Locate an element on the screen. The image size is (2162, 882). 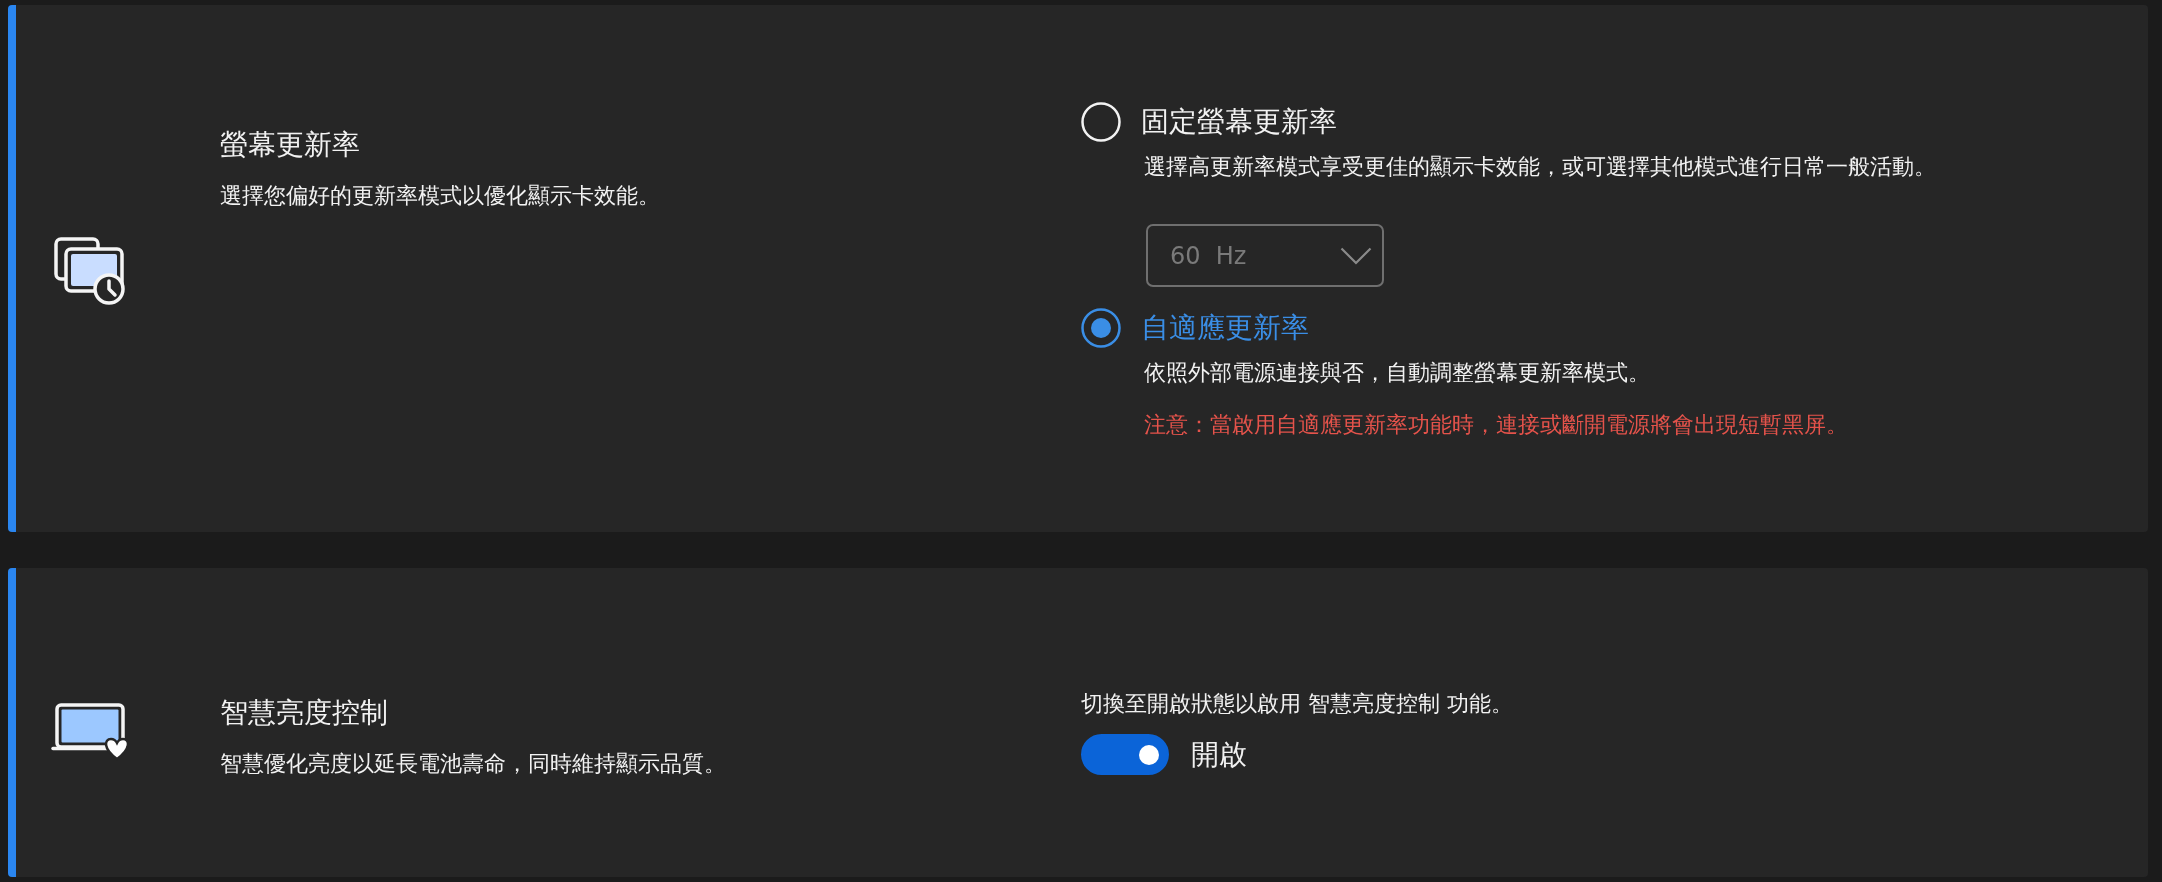
setting-title: 智慧亮度控制 is located at coordinates (304, 713).